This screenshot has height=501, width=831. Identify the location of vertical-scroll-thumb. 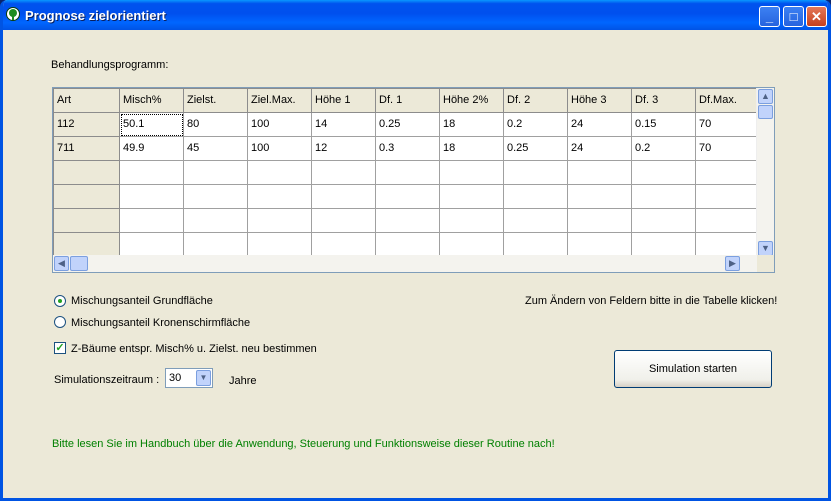
(765, 112).